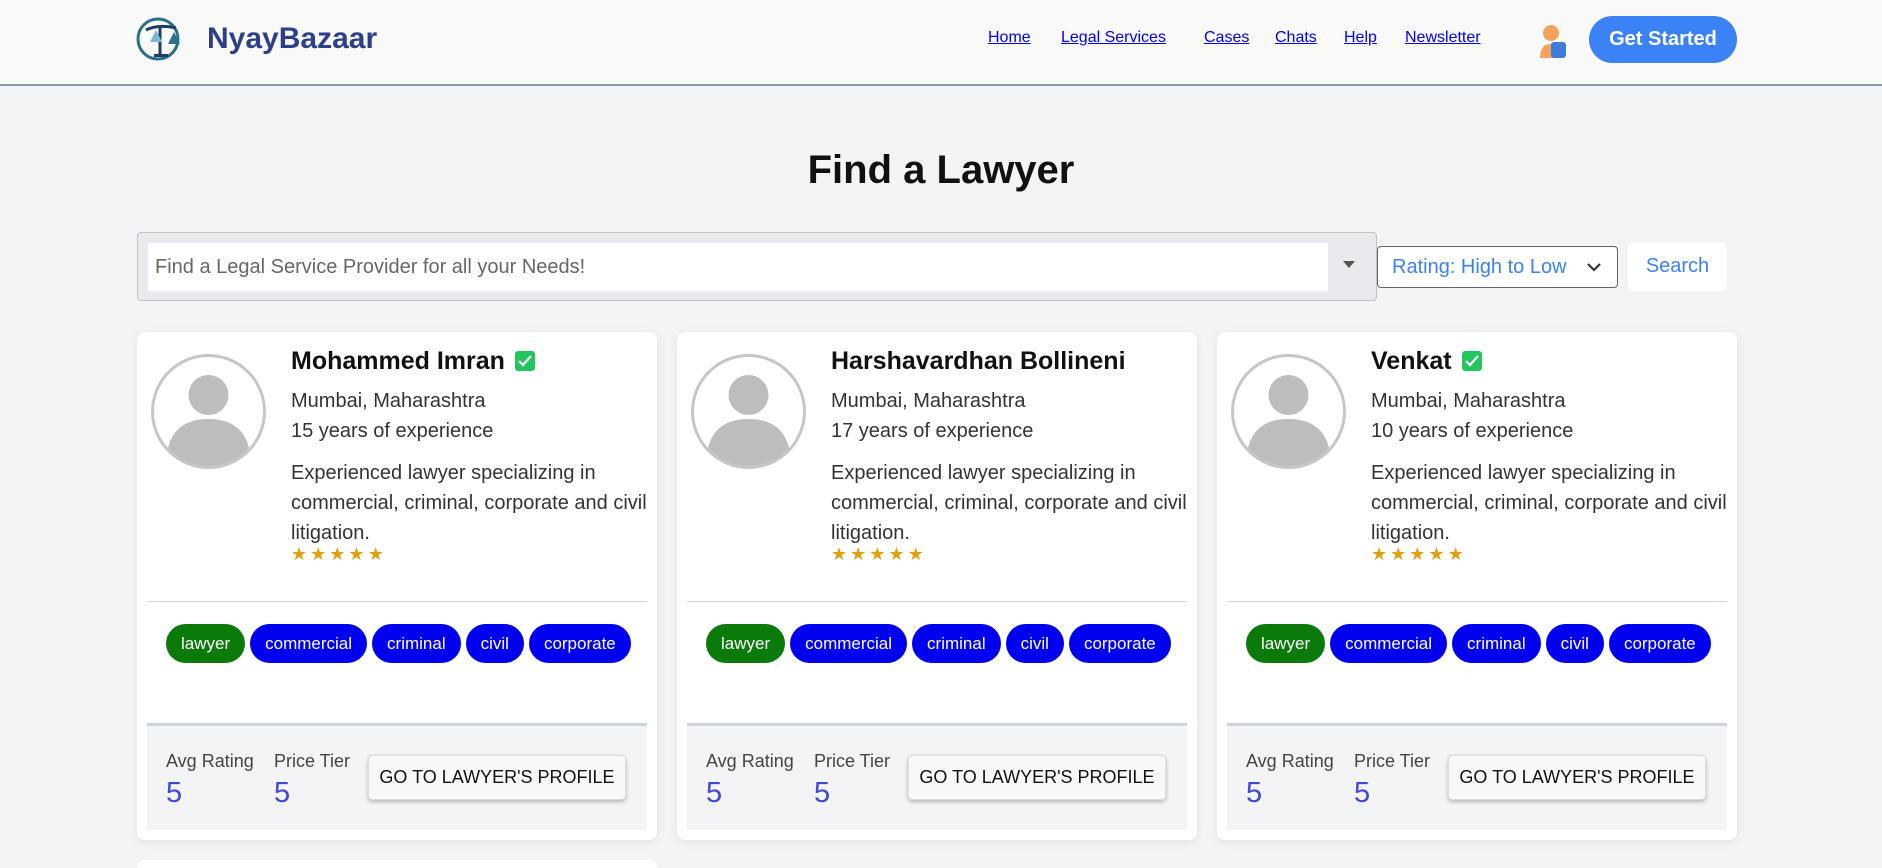 This screenshot has height=868, width=1882. I want to click on search-combobox, so click(757, 266).